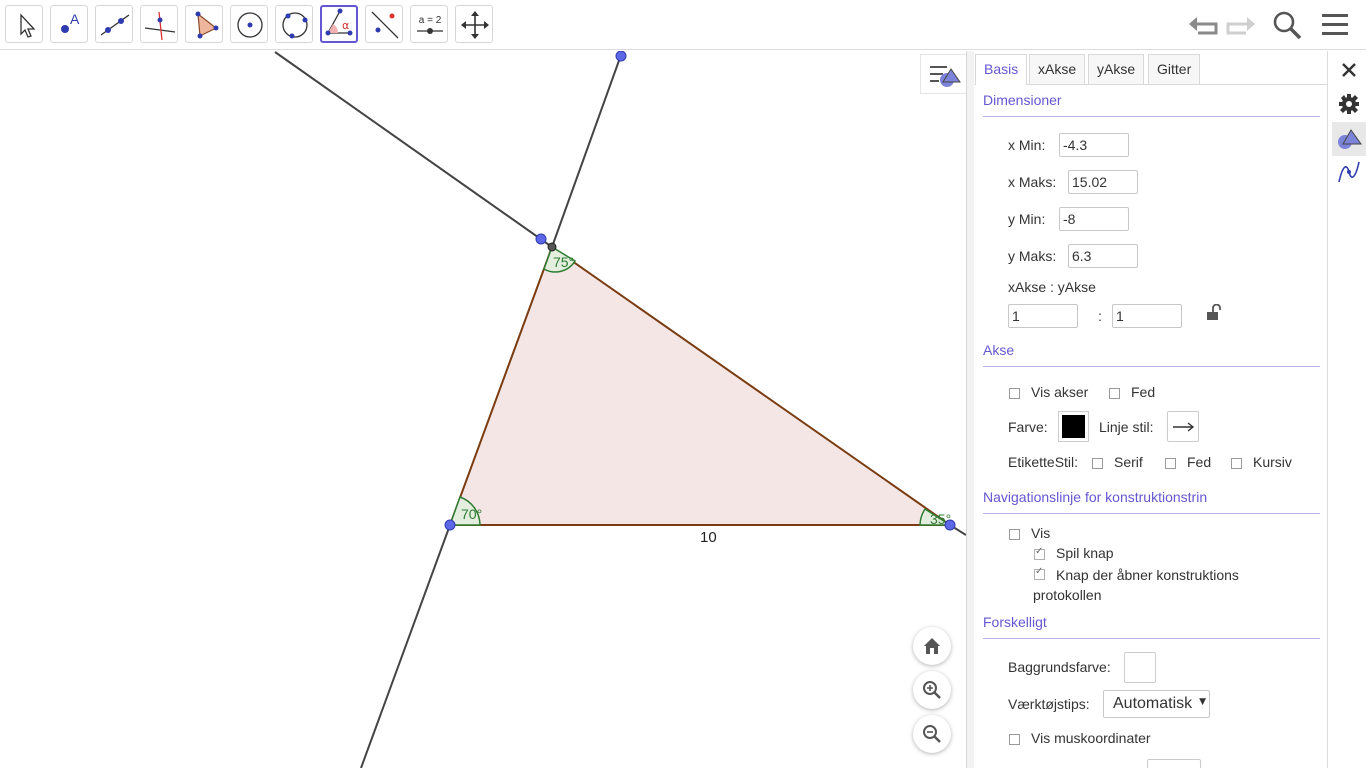 The height and width of the screenshot is (768, 1366). What do you see at coordinates (75, 19) in the screenshot?
I see `svg-text: A` at bounding box center [75, 19].